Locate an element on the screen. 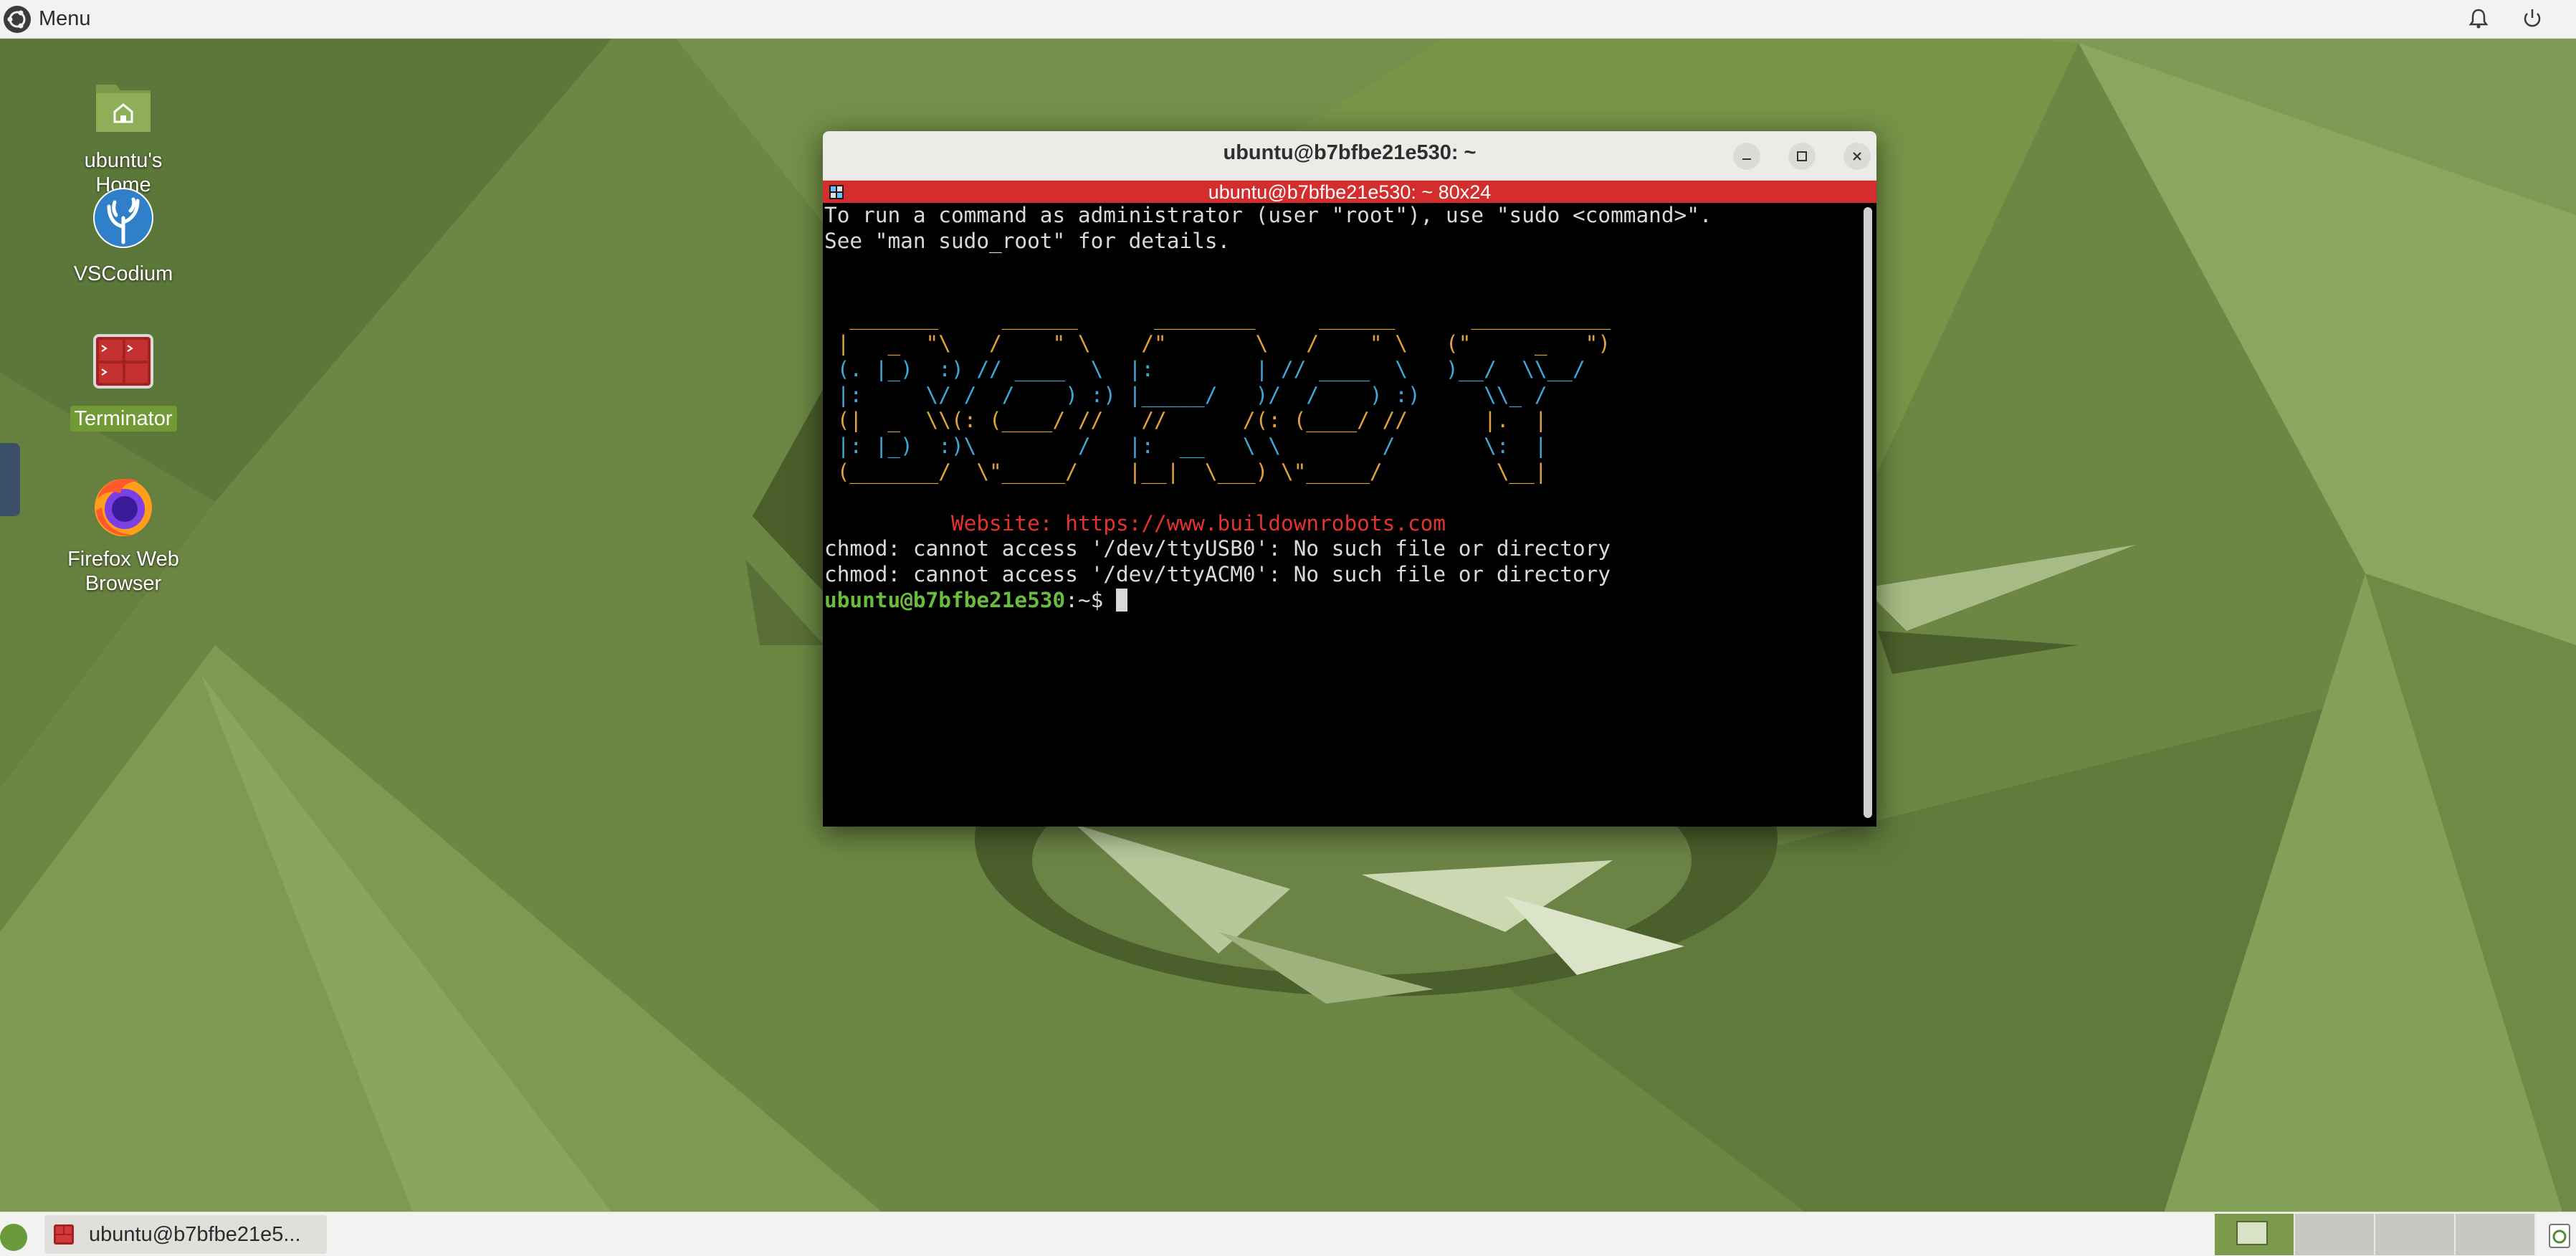  prompt-user: ubuntu@b7bfbe21e530 is located at coordinates (945, 599).